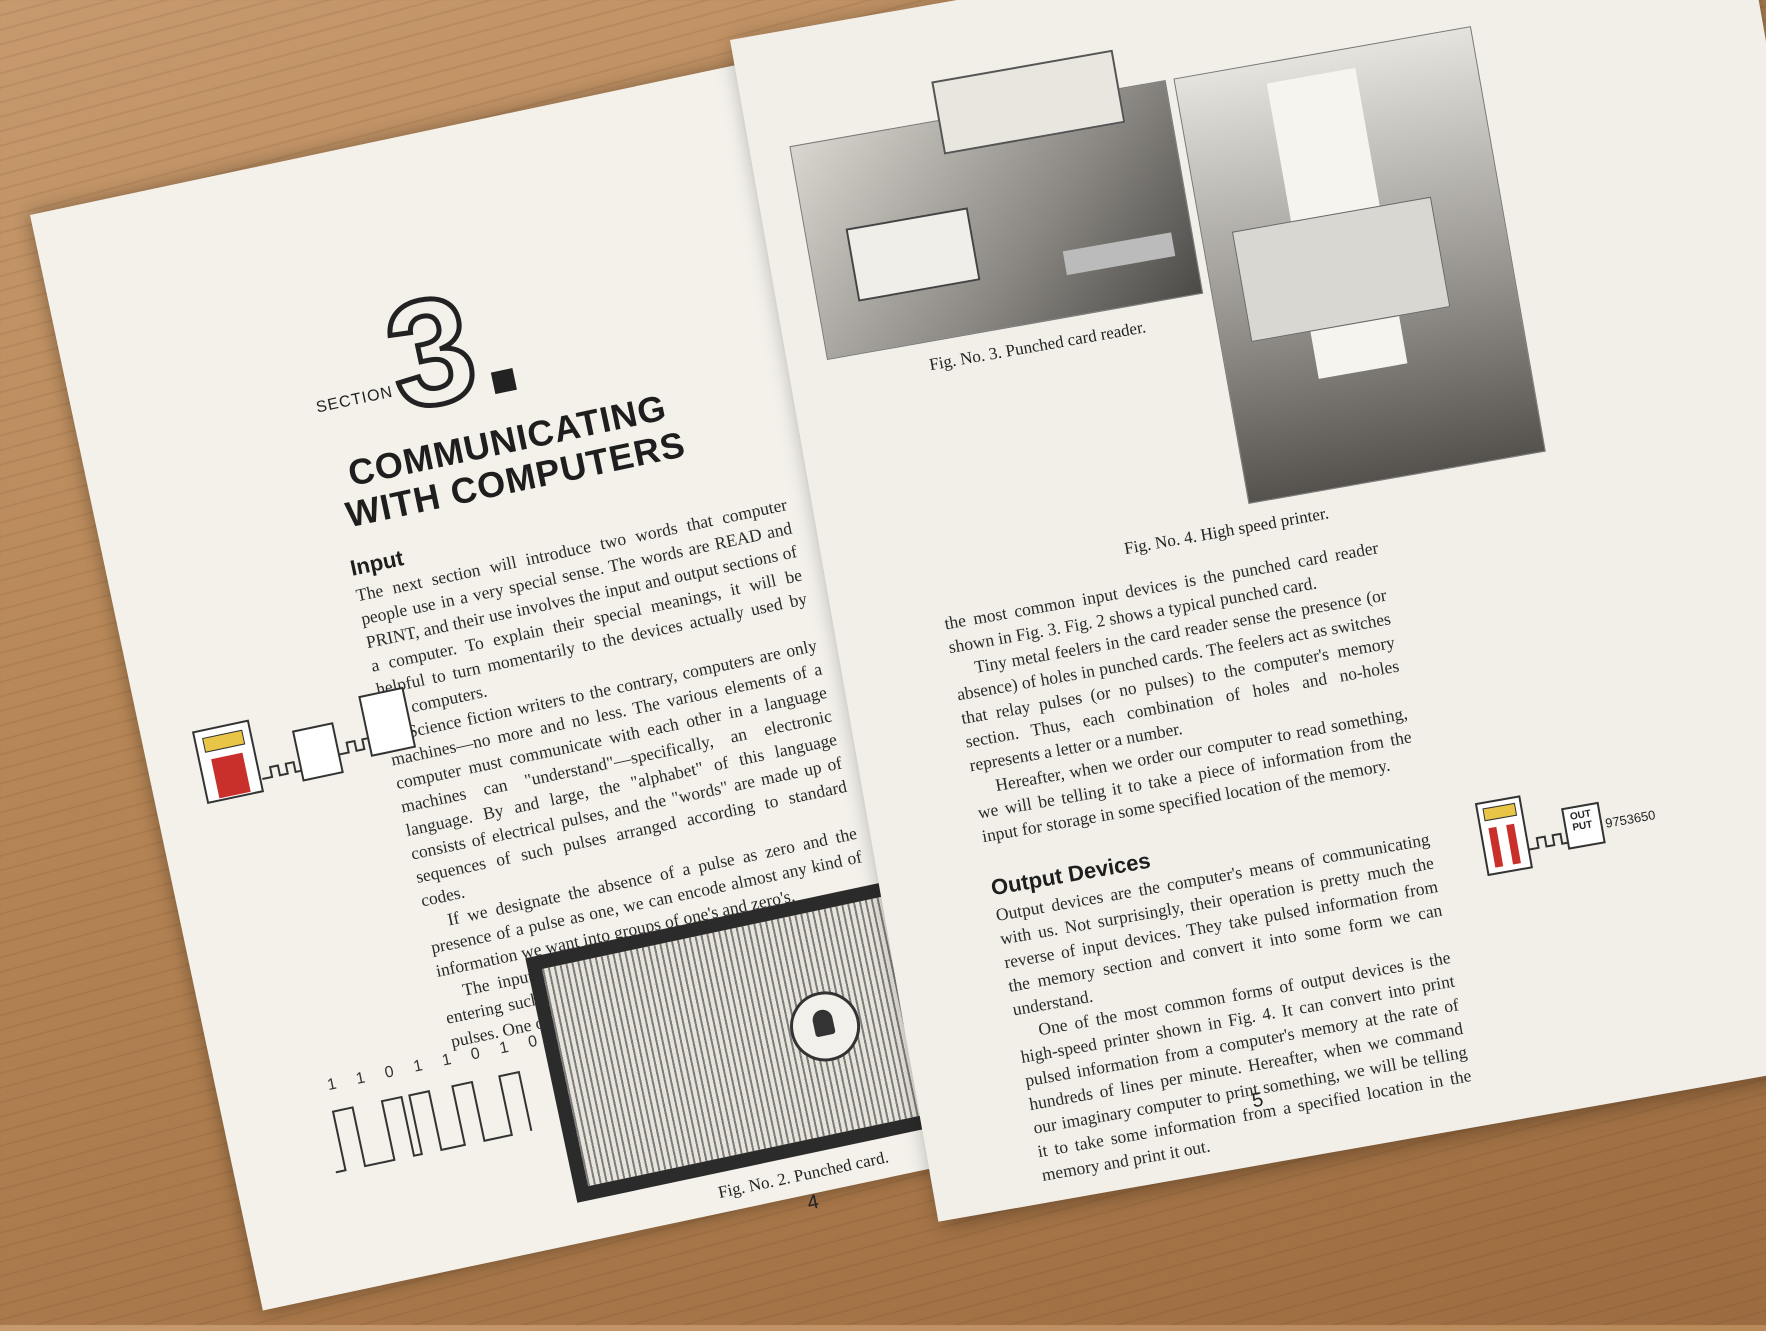 The width and height of the screenshot is (1766, 1331). Describe the element at coordinates (503, 381) in the screenshot. I see `section-number-dot` at that location.